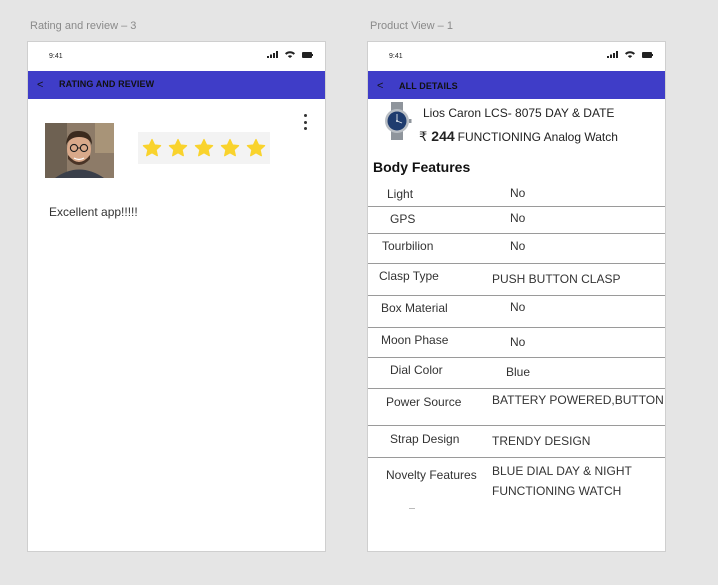  Describe the element at coordinates (416, 370) in the screenshot. I see `spec-label: Dial Color` at that location.